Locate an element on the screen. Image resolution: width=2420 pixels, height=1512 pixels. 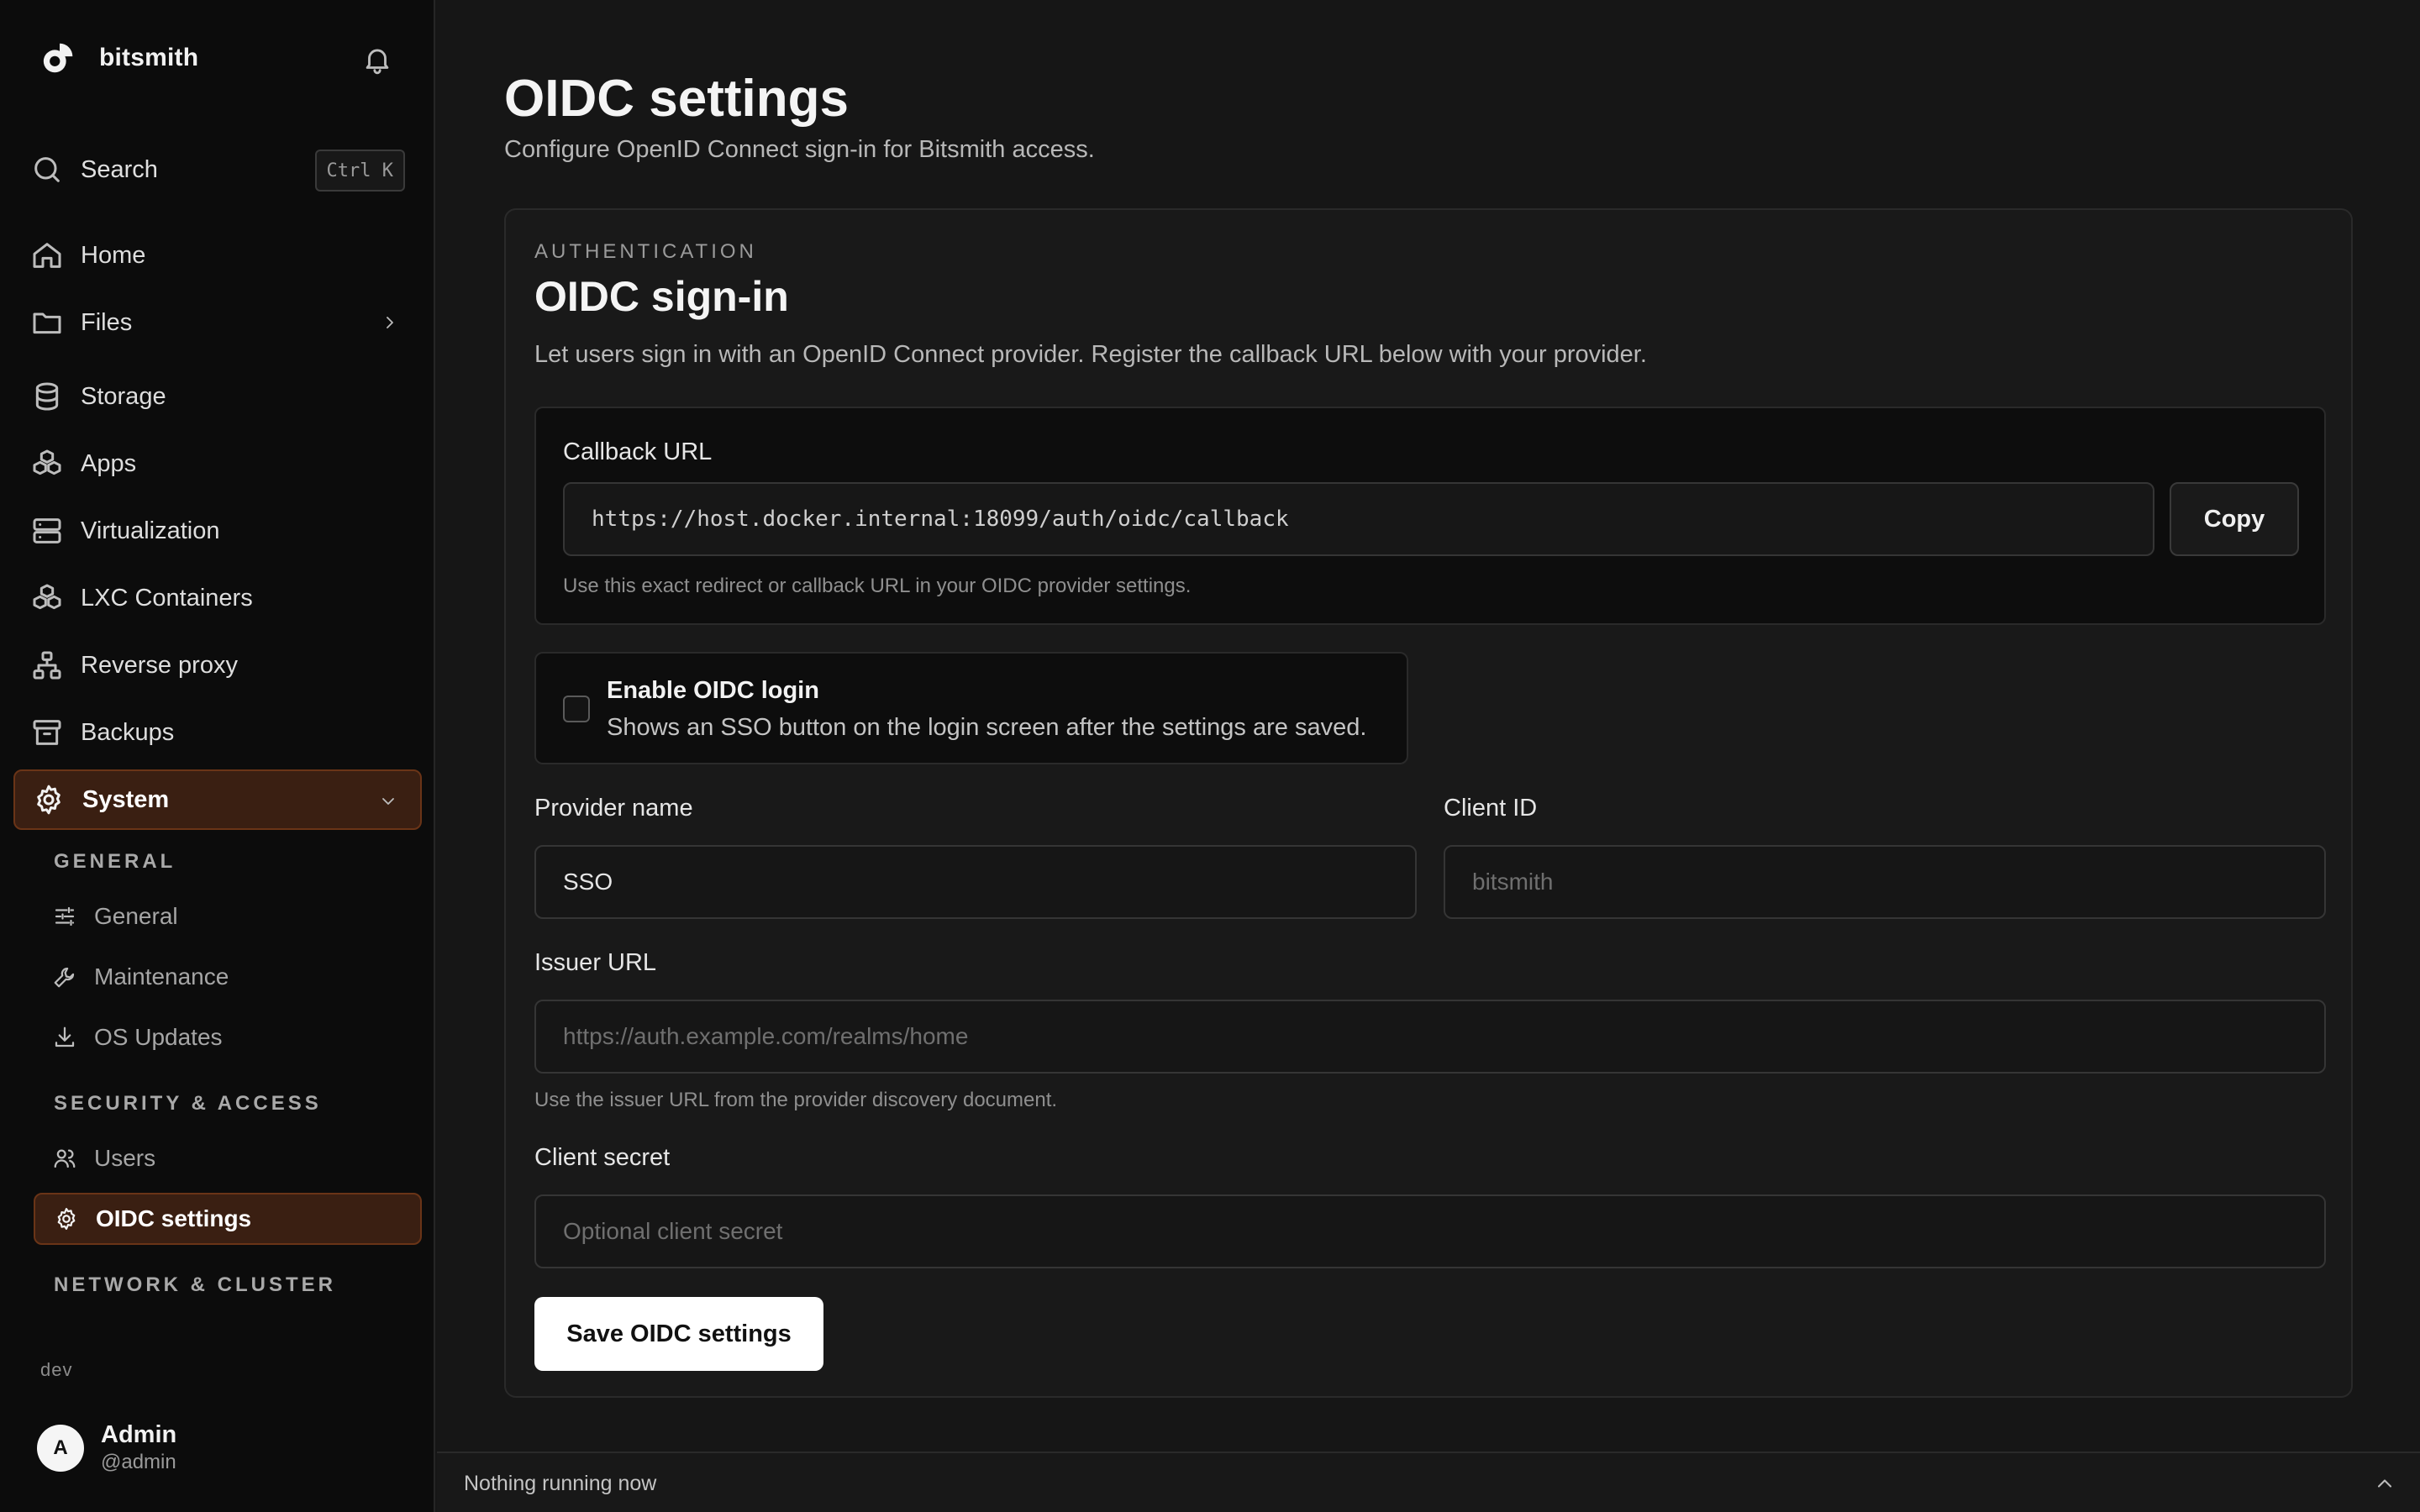
avatar: A is located at coordinates (60, 1448).